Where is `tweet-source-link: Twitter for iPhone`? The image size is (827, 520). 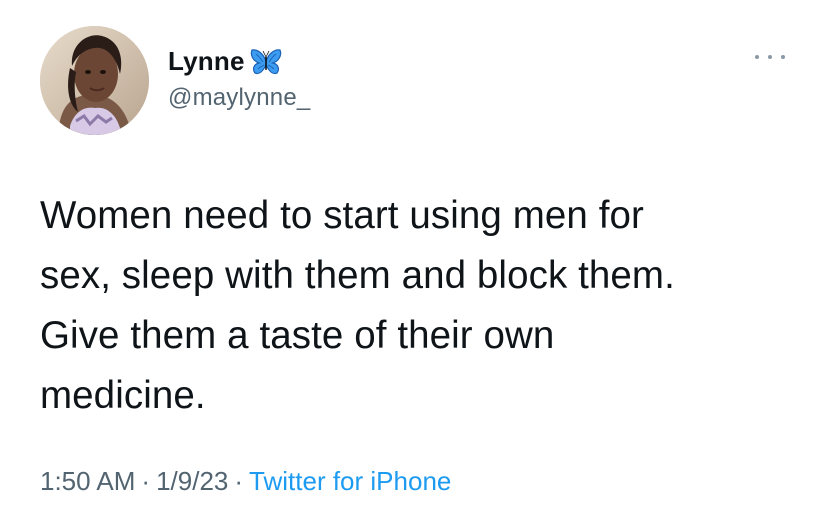
tweet-source-link: Twitter for iPhone is located at coordinates (350, 481).